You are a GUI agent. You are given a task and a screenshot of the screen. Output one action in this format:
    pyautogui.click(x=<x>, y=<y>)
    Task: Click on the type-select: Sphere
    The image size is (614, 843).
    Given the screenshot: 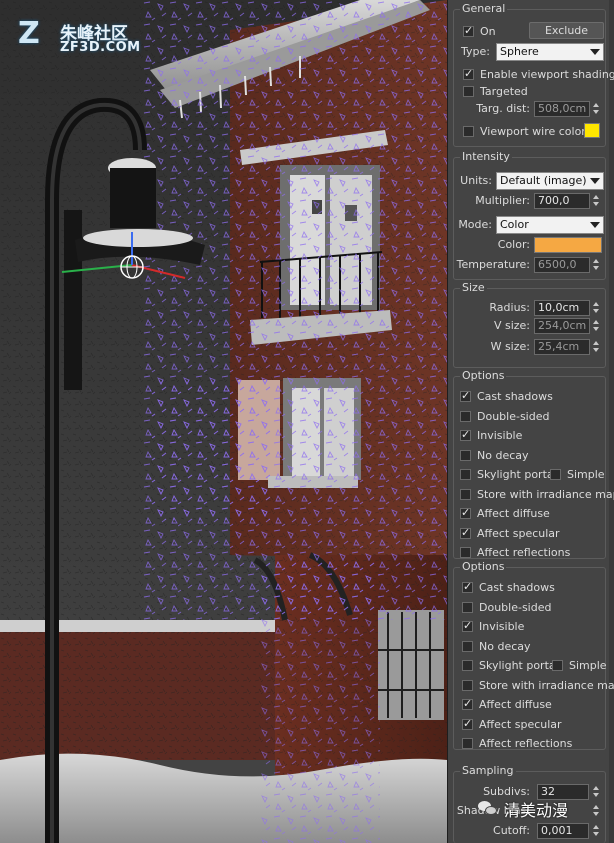 What is the action you would take?
    pyautogui.click(x=550, y=52)
    